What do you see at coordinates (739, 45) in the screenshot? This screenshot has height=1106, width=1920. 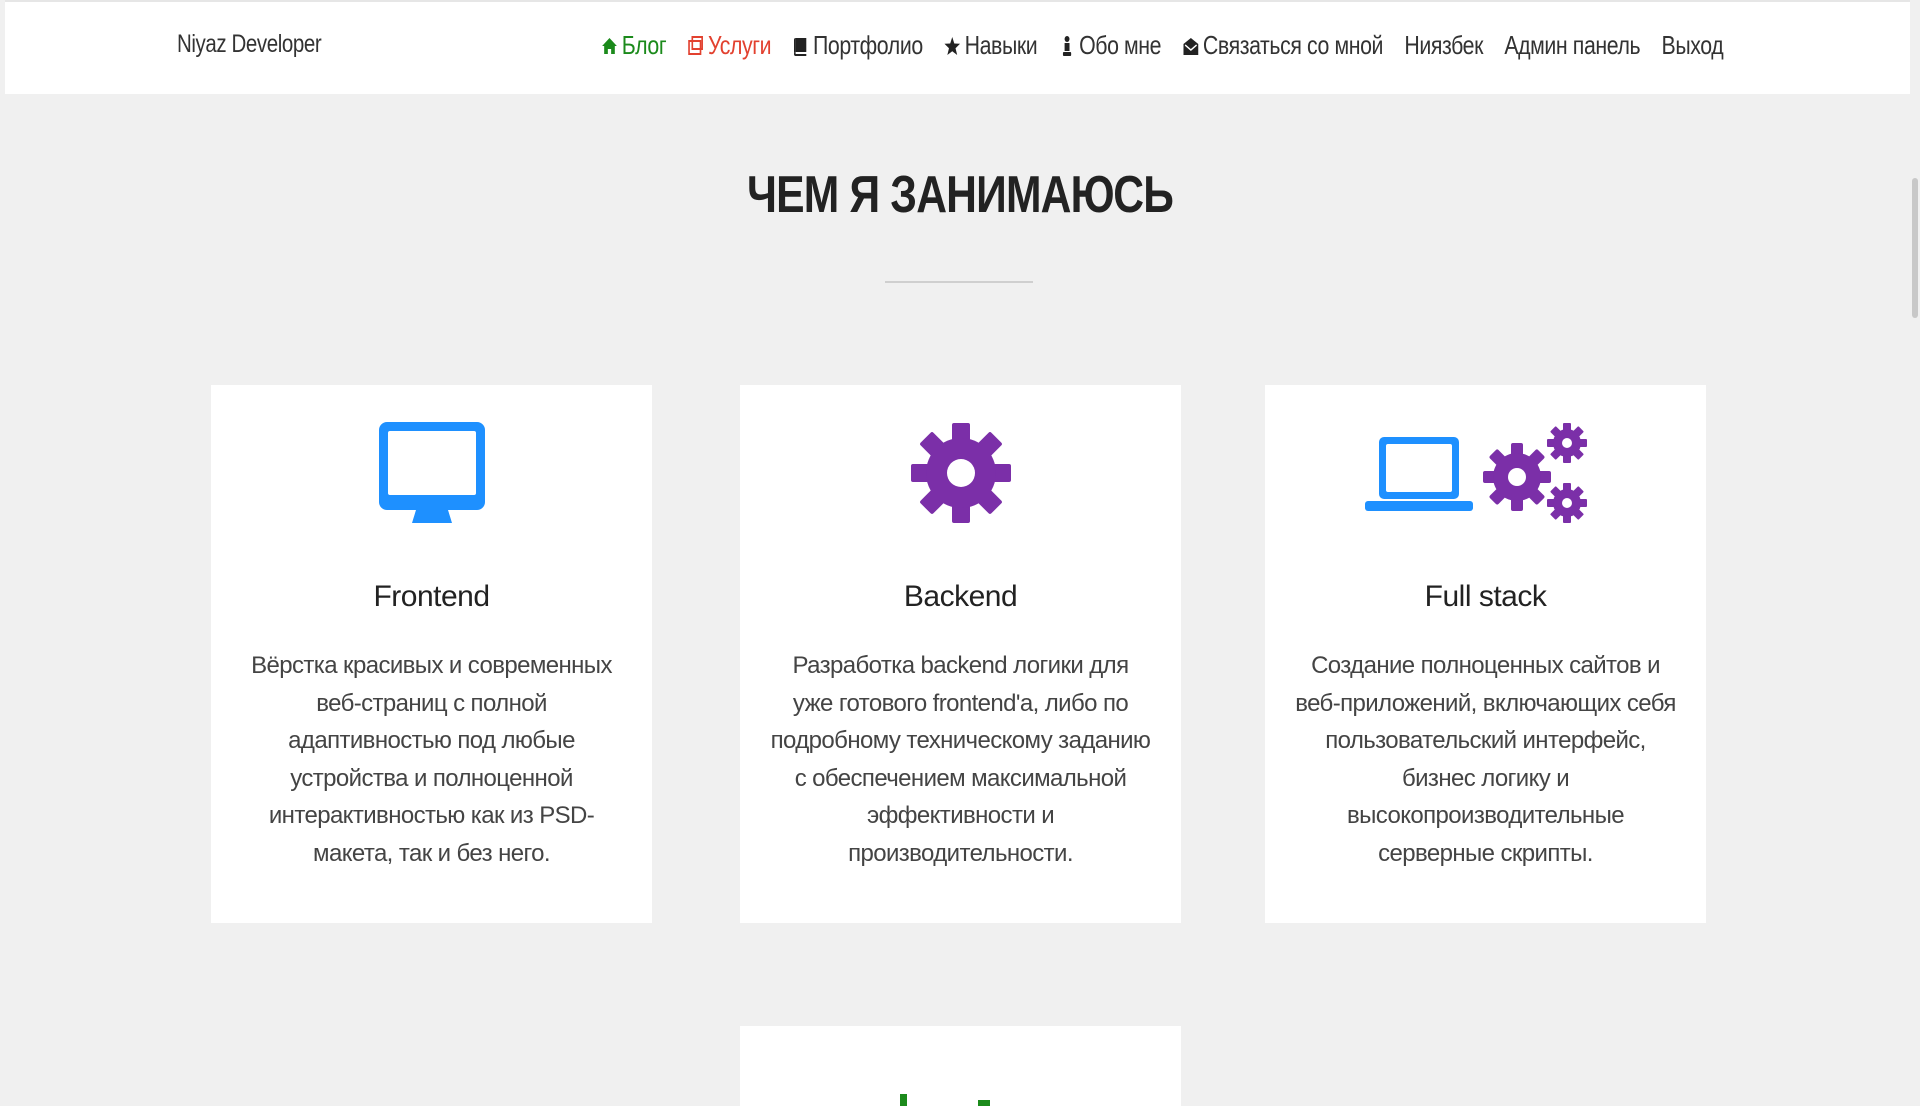 I see `nav-label: Услуги` at bounding box center [739, 45].